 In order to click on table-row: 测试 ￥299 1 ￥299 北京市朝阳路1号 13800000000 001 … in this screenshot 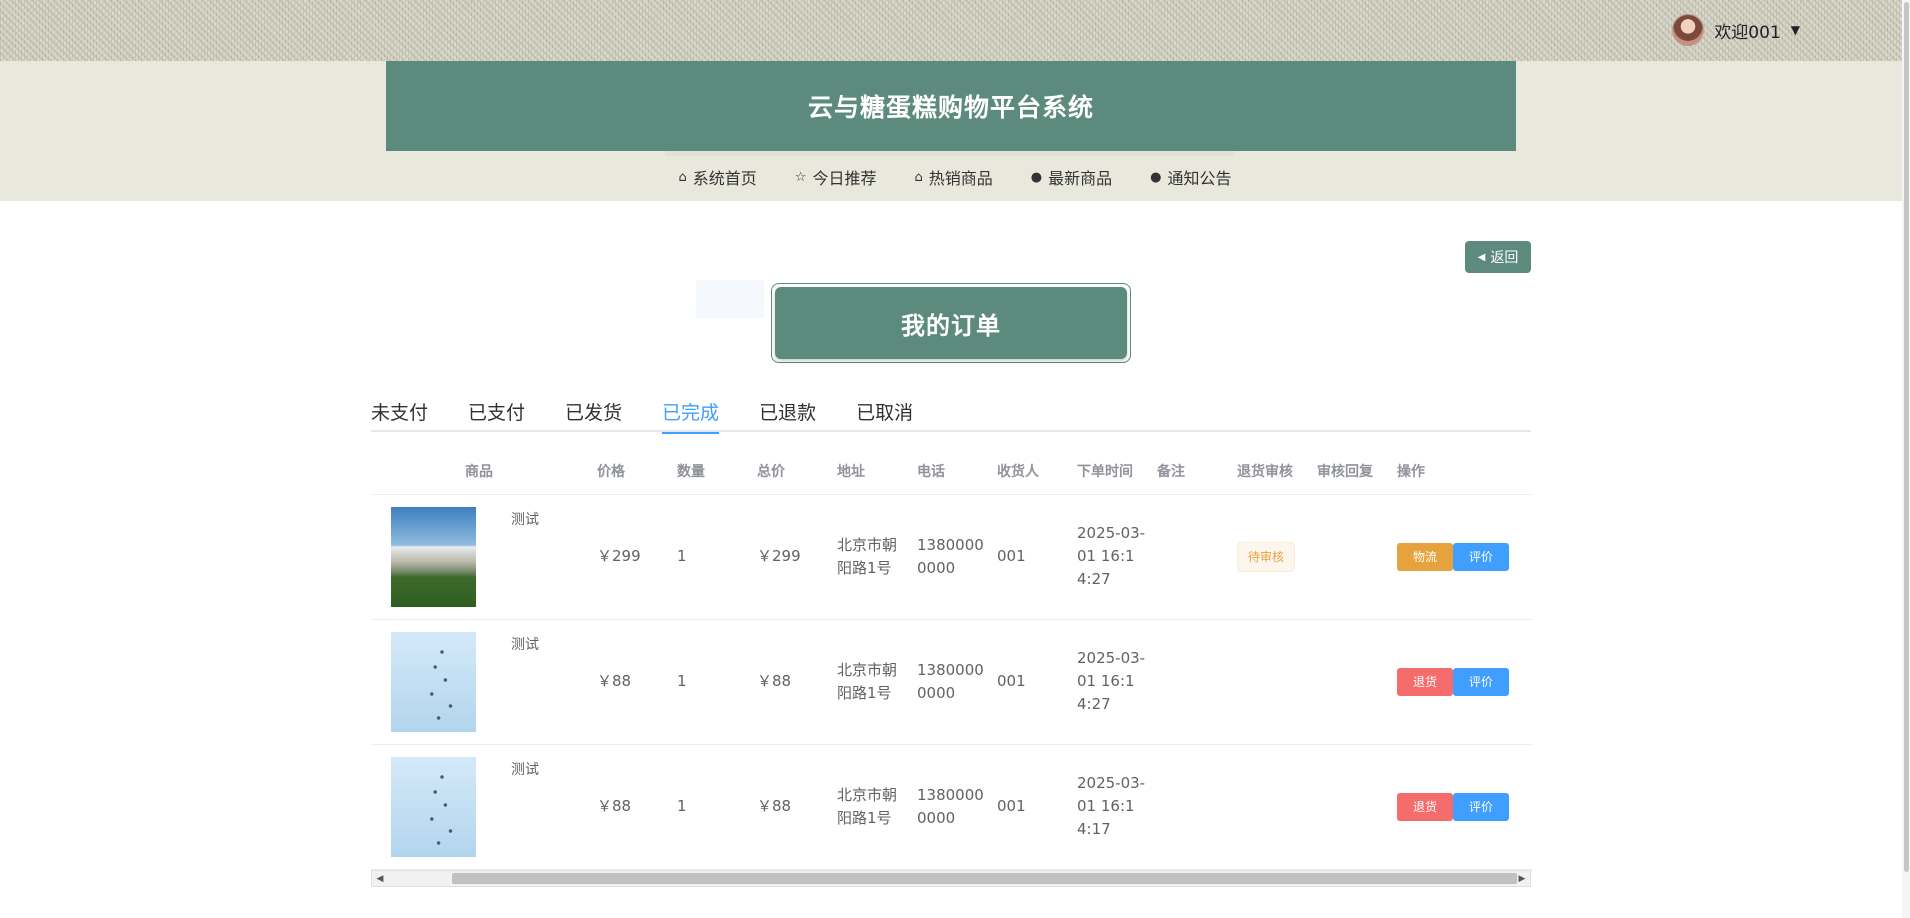, I will do `click(952, 557)`.